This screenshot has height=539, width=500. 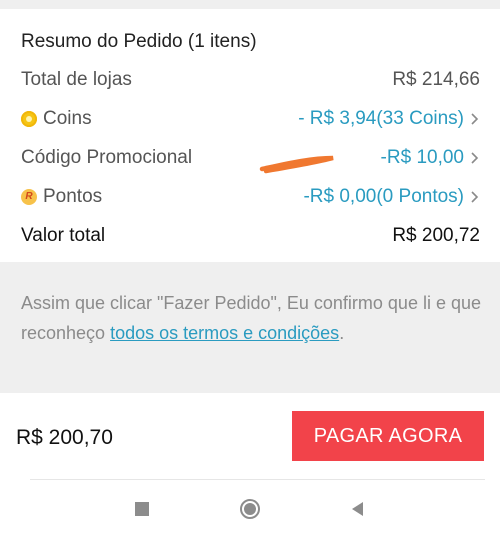 What do you see at coordinates (436, 79) in the screenshot?
I see `row-value: R$ 214,66` at bounding box center [436, 79].